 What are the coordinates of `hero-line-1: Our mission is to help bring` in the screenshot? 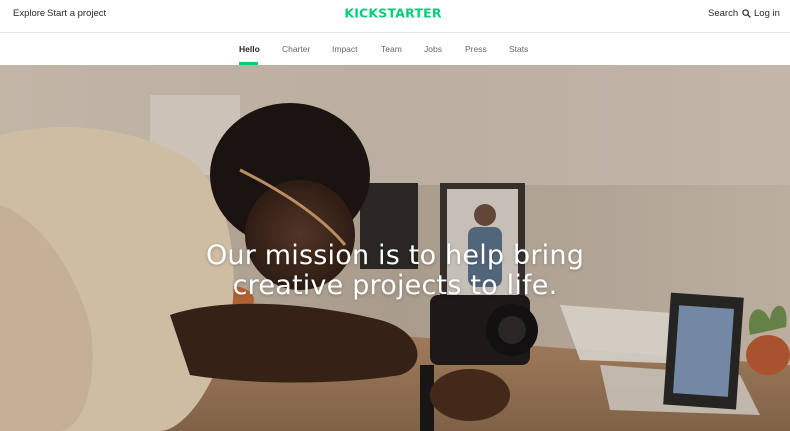 It's located at (395, 255).